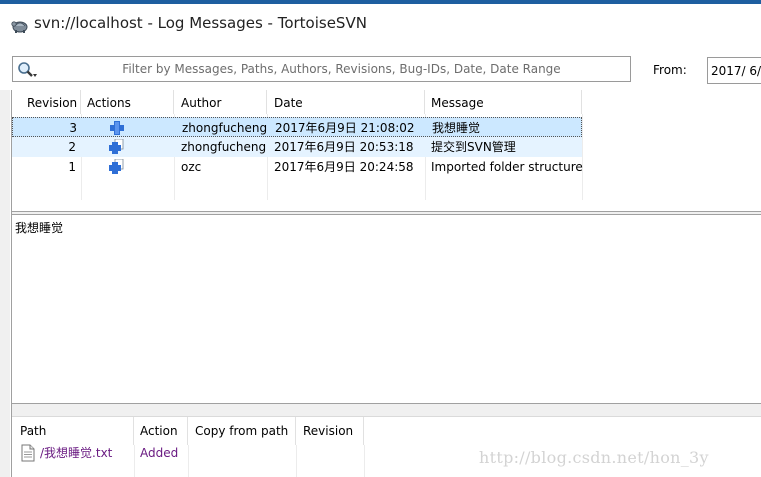 The height and width of the screenshot is (477, 761). What do you see at coordinates (473, 147) in the screenshot?
I see `message-cell: 提交到SVN管理` at bounding box center [473, 147].